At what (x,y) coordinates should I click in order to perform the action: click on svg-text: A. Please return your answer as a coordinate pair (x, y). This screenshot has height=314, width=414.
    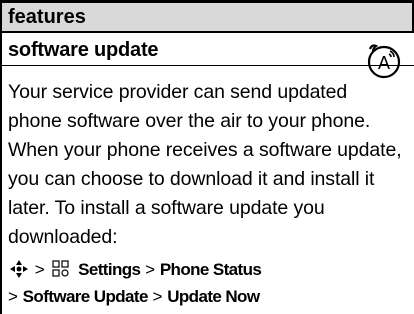
    Looking at the image, I should click on (384, 63).